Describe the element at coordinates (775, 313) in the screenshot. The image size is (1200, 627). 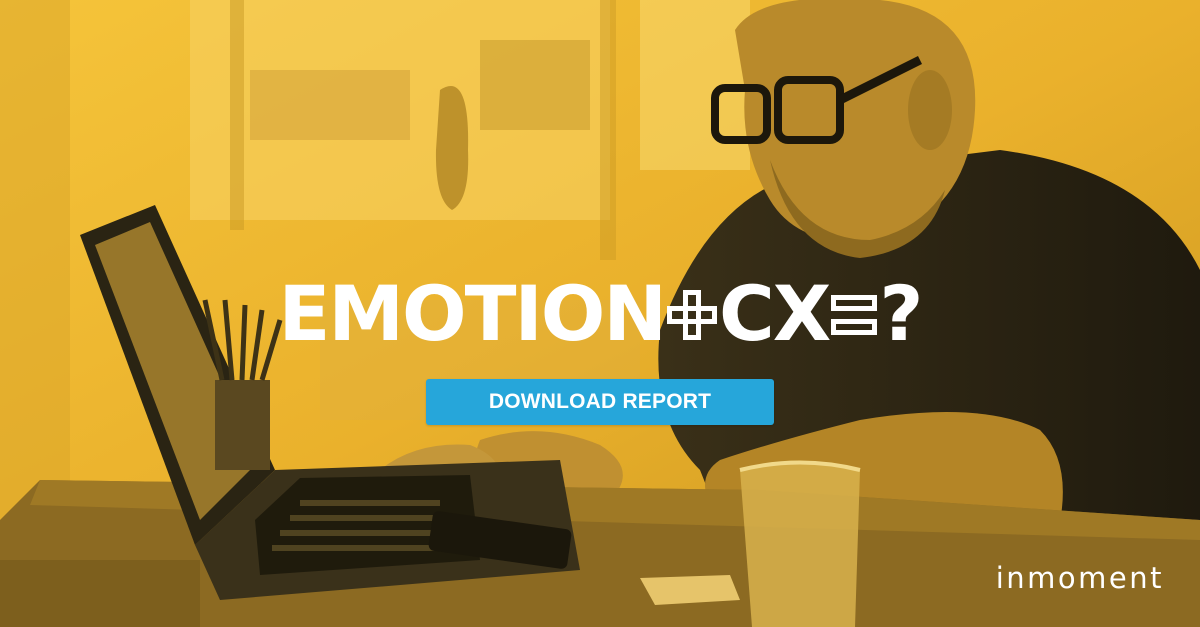
I see `headline-word-cx: CX` at that location.